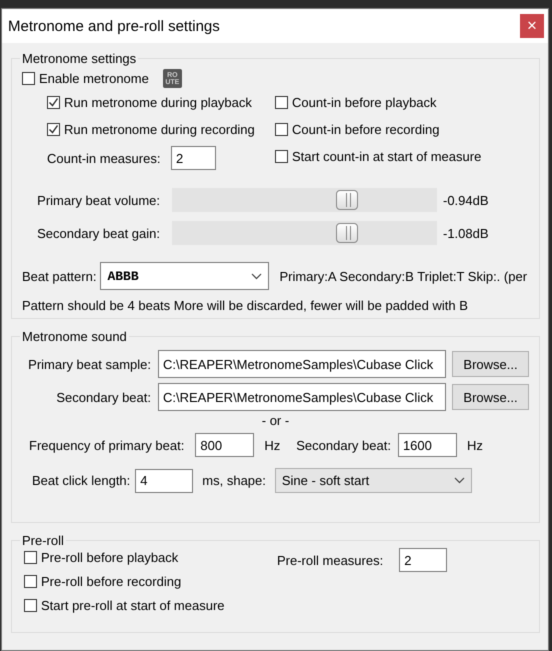 Image resolution: width=552 pixels, height=651 pixels. Describe the element at coordinates (330, 560) in the screenshot. I see `field-label: Pre-roll measures:` at that location.